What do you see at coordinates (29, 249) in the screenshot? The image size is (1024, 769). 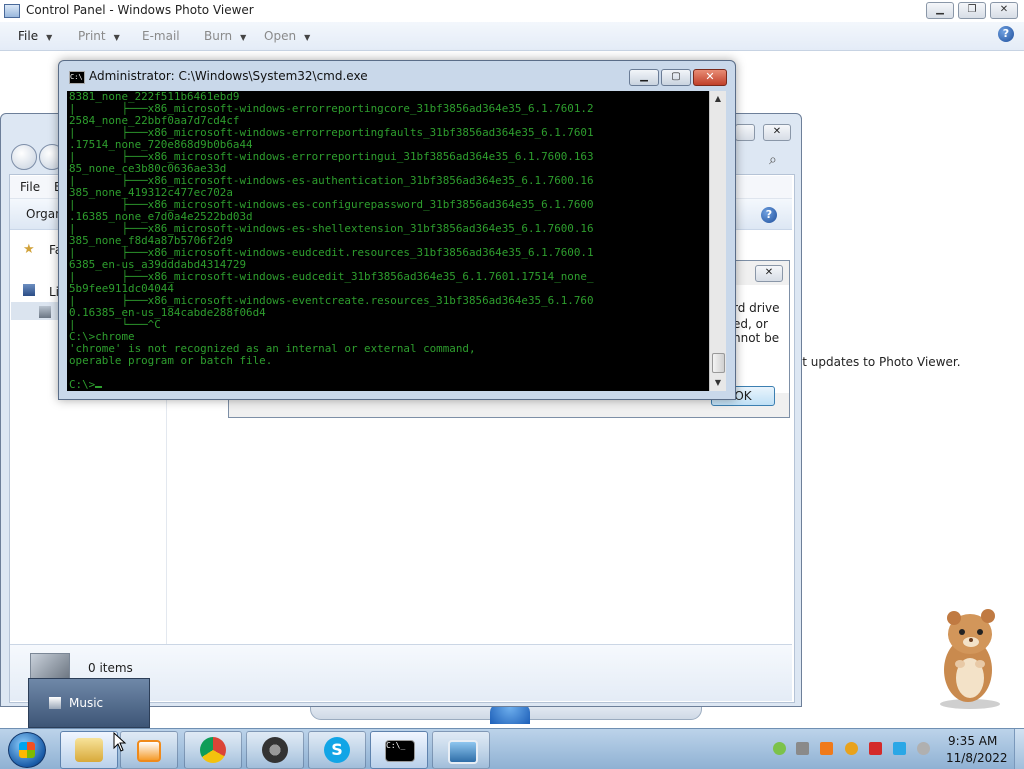 I see `favorites-star-icon: ★` at bounding box center [29, 249].